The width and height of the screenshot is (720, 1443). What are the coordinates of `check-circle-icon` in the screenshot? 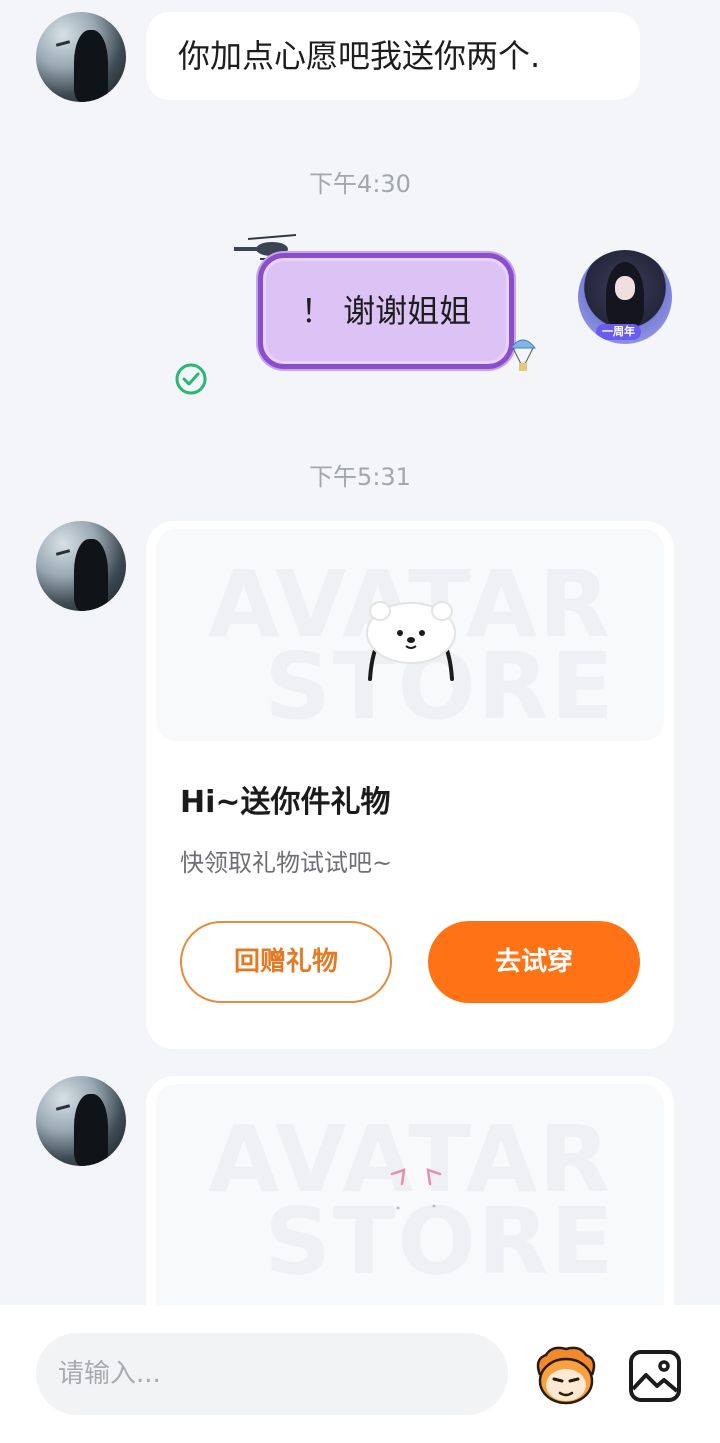 It's located at (191, 379).